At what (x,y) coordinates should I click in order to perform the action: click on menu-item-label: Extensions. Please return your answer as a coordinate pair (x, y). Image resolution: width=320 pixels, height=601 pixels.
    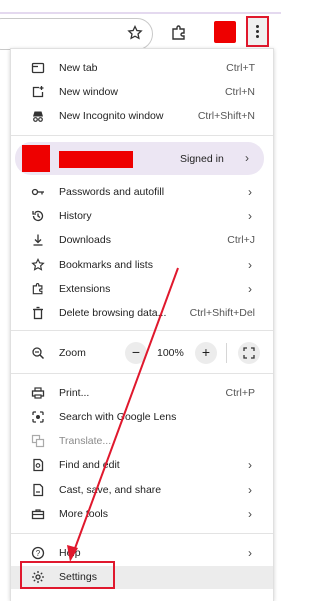
    Looking at the image, I should click on (85, 289).